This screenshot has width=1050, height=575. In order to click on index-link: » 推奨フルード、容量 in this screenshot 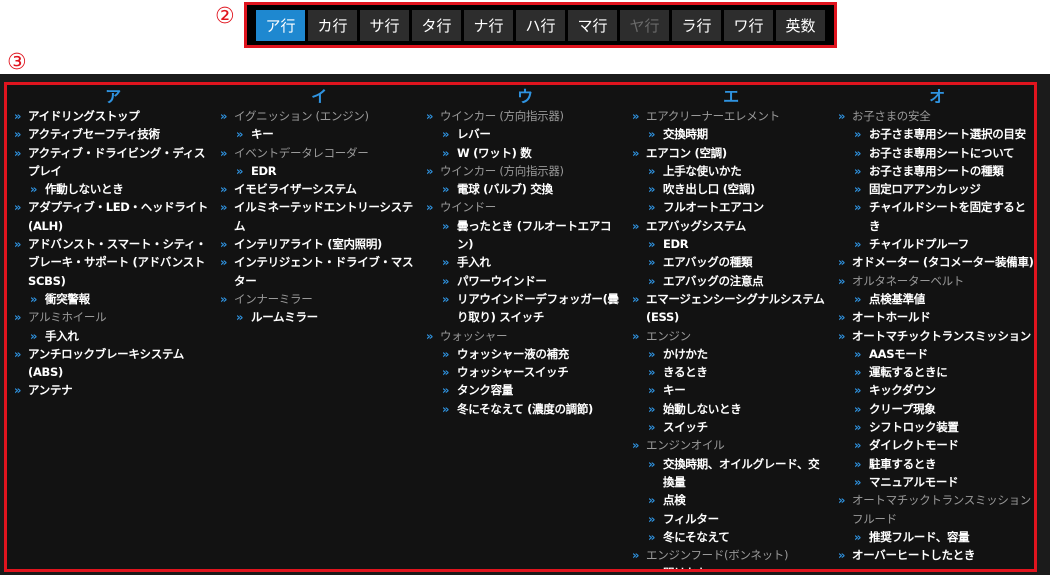, I will do `click(936, 537)`.